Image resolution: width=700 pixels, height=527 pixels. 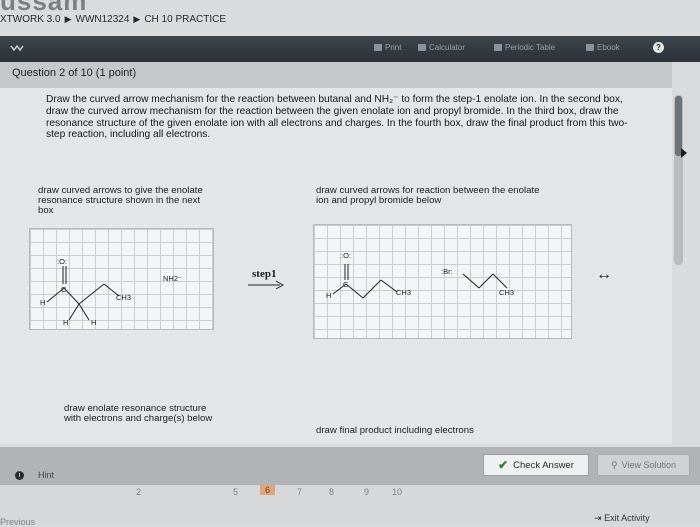 What do you see at coordinates (627, 518) in the screenshot?
I see `exit-activity-label: Exit Activity` at bounding box center [627, 518].